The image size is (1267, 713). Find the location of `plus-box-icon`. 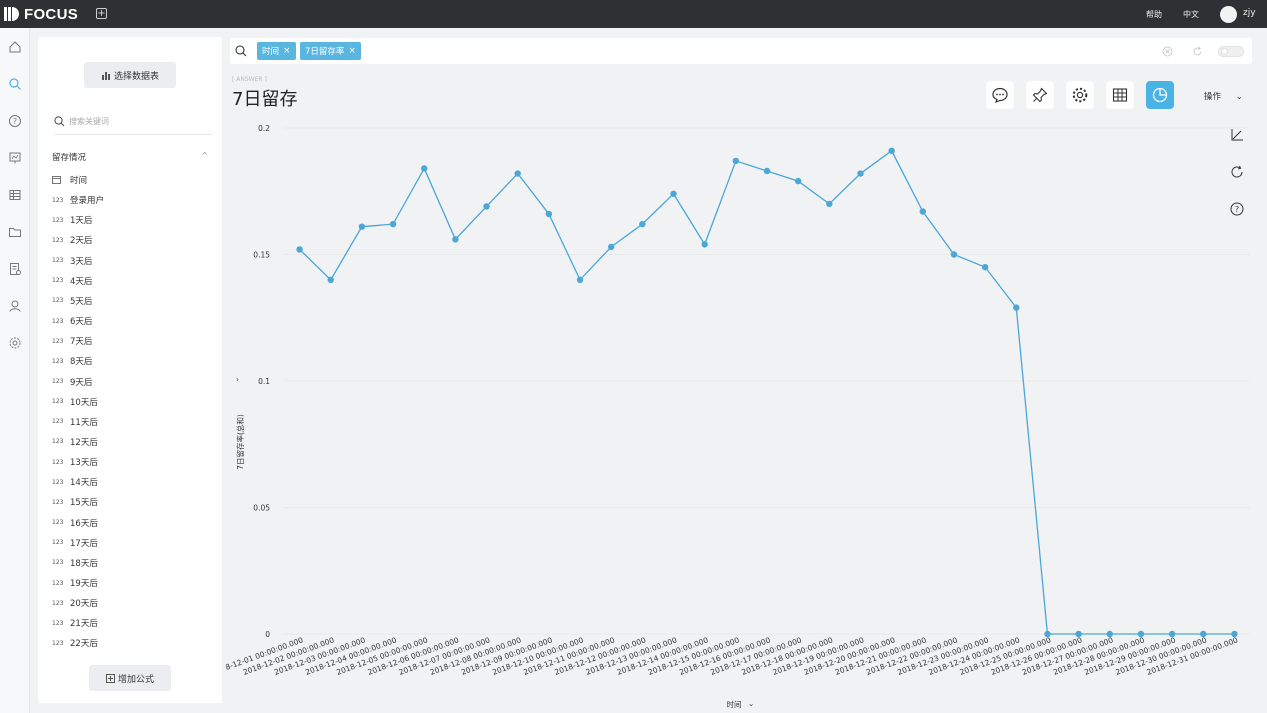

plus-box-icon is located at coordinates (110, 678).